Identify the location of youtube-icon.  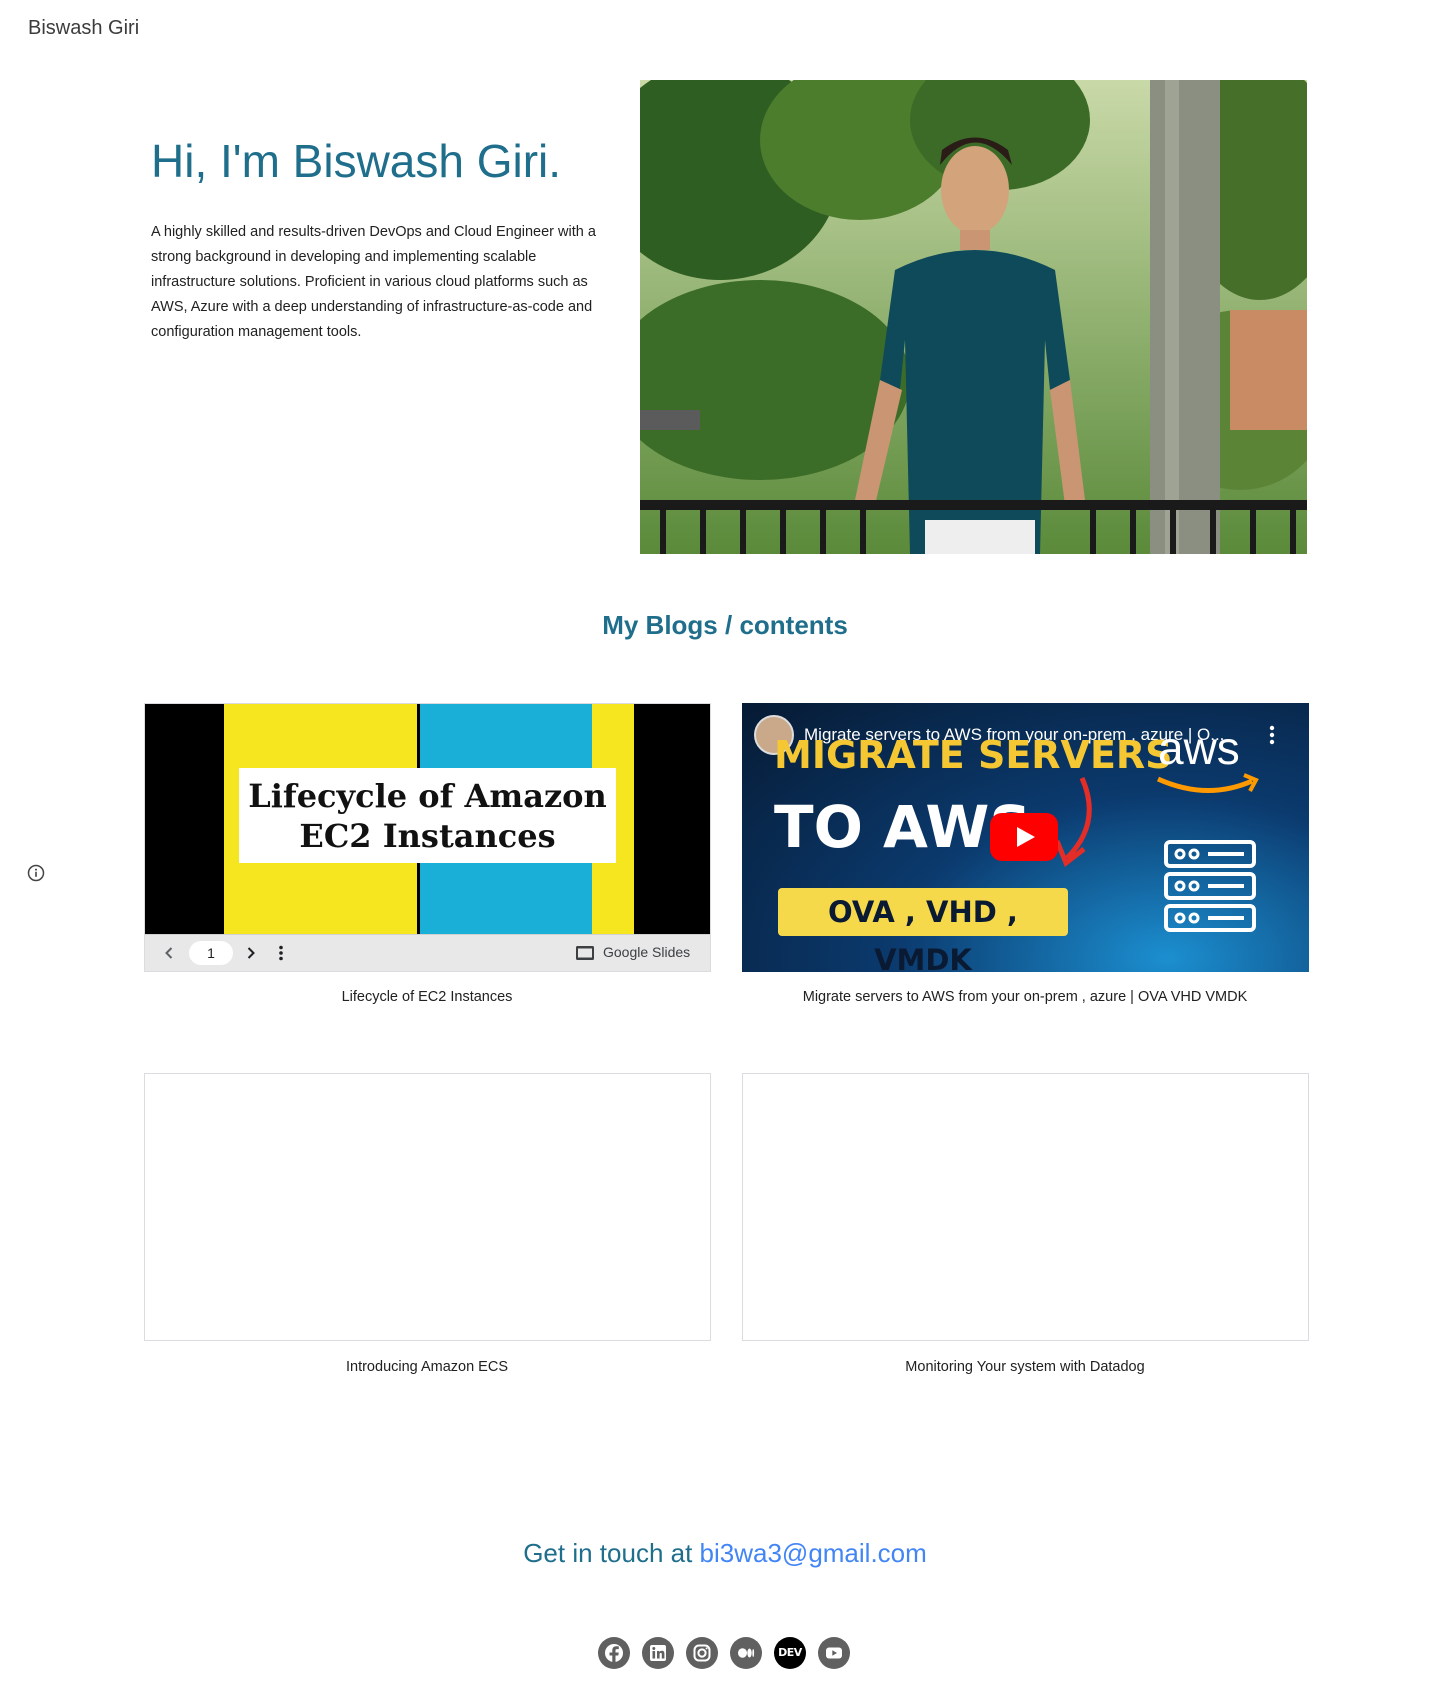
(834, 1653).